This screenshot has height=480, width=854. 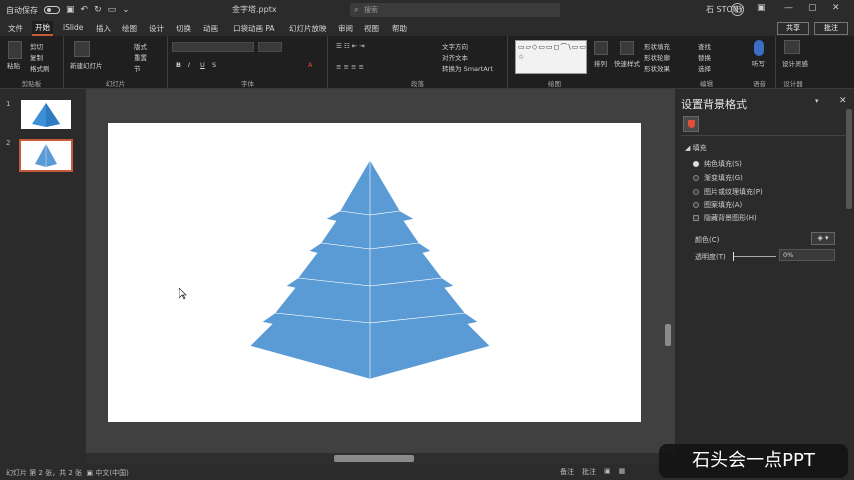 What do you see at coordinates (36, 46) in the screenshot?
I see `cut-button: 剪切` at bounding box center [36, 46].